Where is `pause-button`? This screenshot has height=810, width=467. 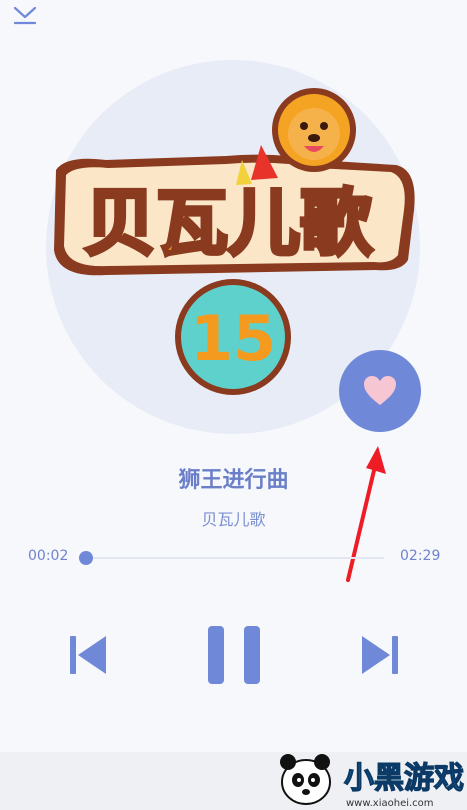 pause-button is located at coordinates (234, 655).